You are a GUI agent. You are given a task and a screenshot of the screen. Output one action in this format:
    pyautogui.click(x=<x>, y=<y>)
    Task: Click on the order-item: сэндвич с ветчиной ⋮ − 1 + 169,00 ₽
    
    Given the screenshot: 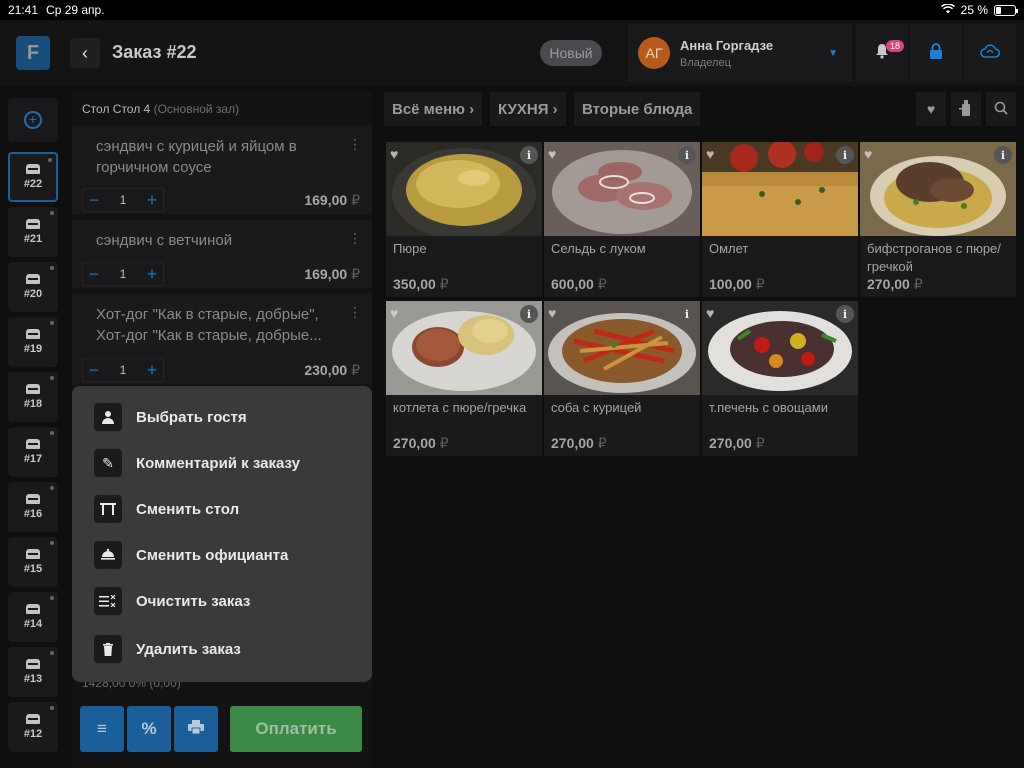 What is the action you would take?
    pyautogui.click(x=222, y=254)
    